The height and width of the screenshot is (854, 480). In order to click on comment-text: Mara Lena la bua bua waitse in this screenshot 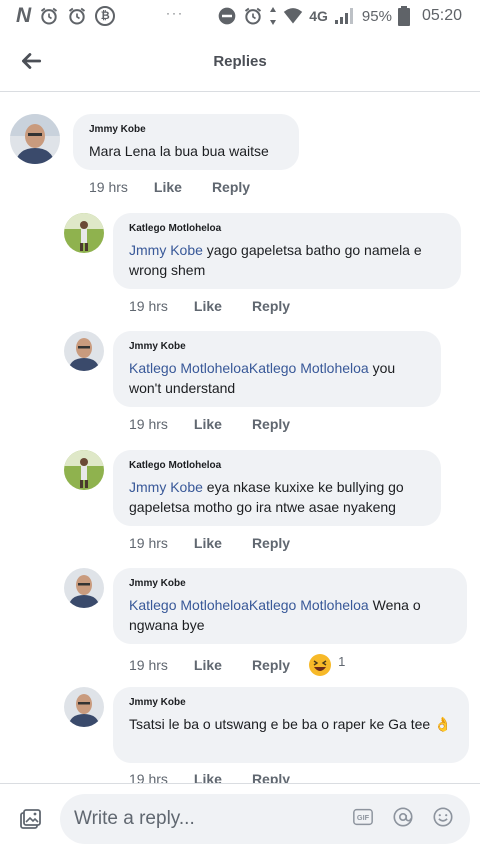, I will do `click(179, 151)`.